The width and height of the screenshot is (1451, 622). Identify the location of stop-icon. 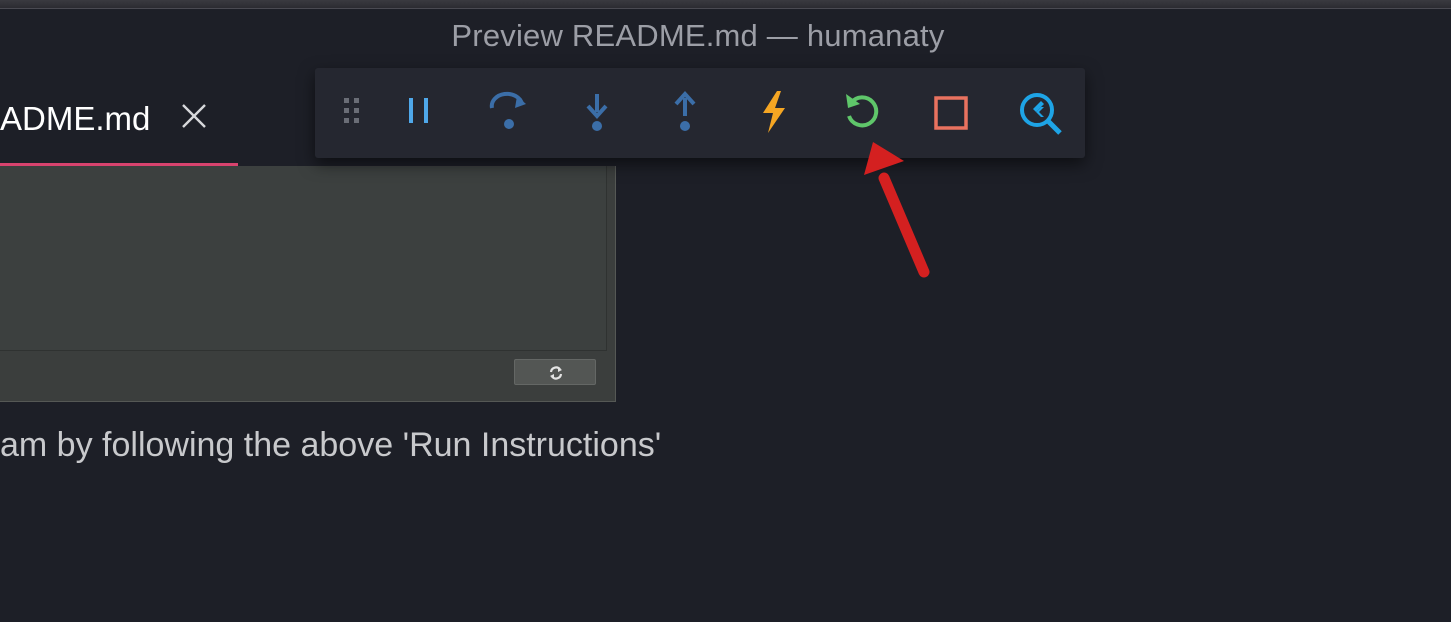
(952, 113).